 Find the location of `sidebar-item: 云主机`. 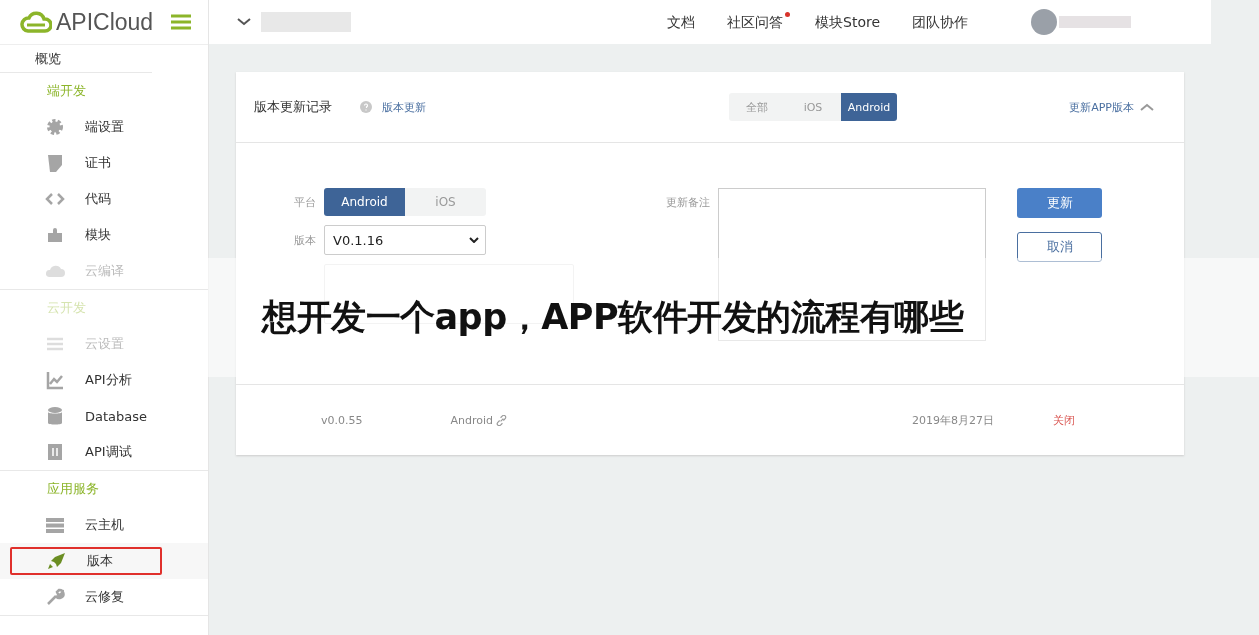

sidebar-item: 云主机 is located at coordinates (86, 525).